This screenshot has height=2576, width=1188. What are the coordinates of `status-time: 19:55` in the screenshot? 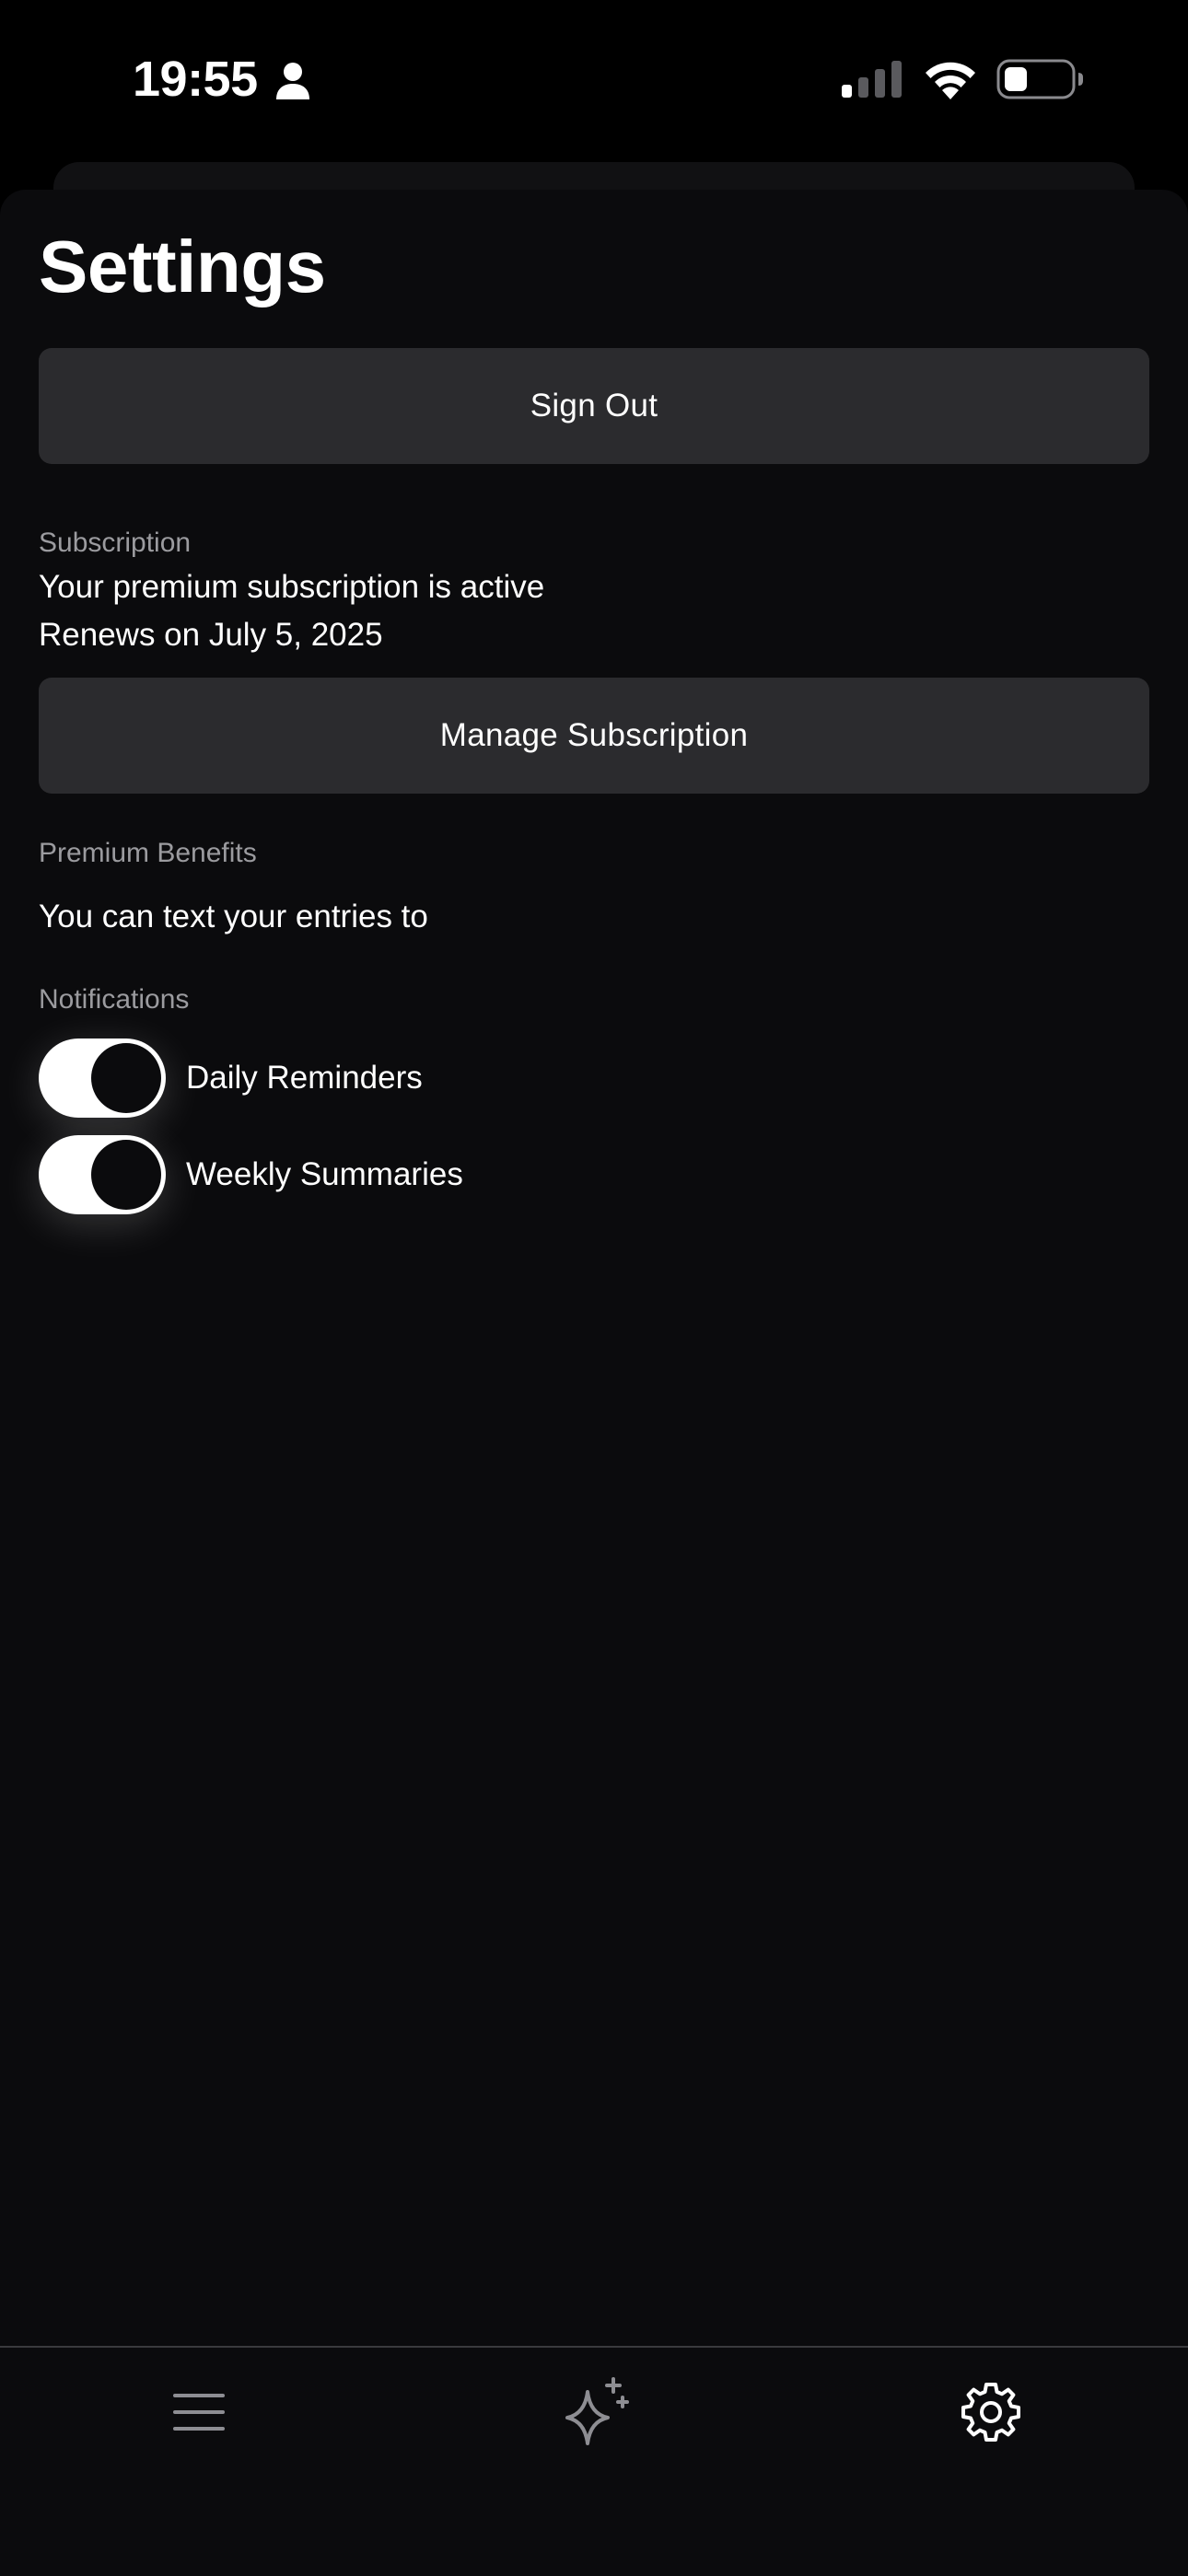 It's located at (195, 79).